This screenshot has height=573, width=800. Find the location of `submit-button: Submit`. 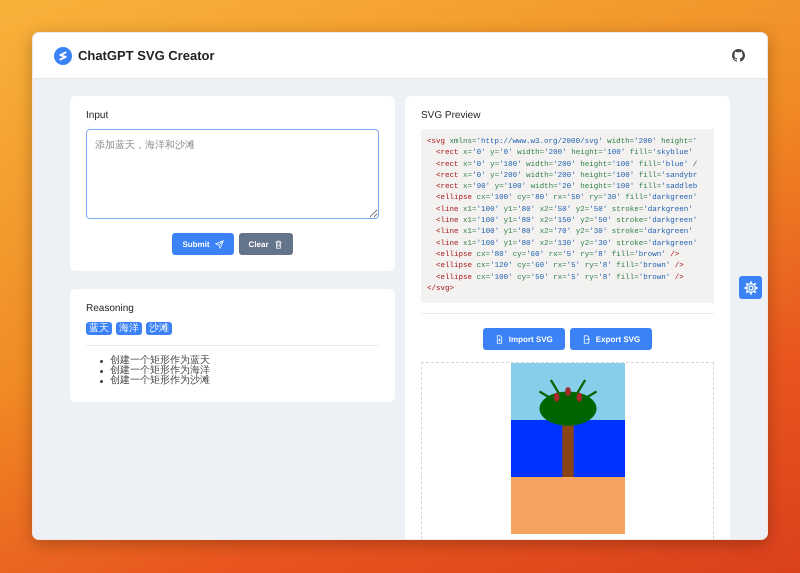

submit-button: Submit is located at coordinates (203, 244).